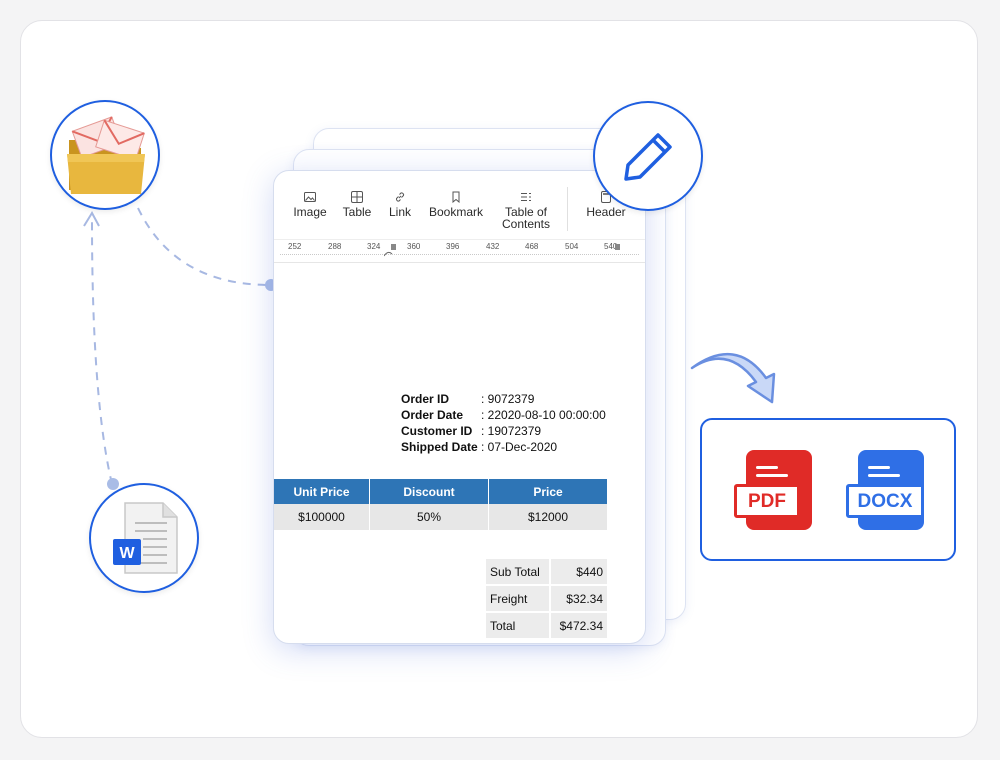  I want to click on link-icon, so click(400, 197).